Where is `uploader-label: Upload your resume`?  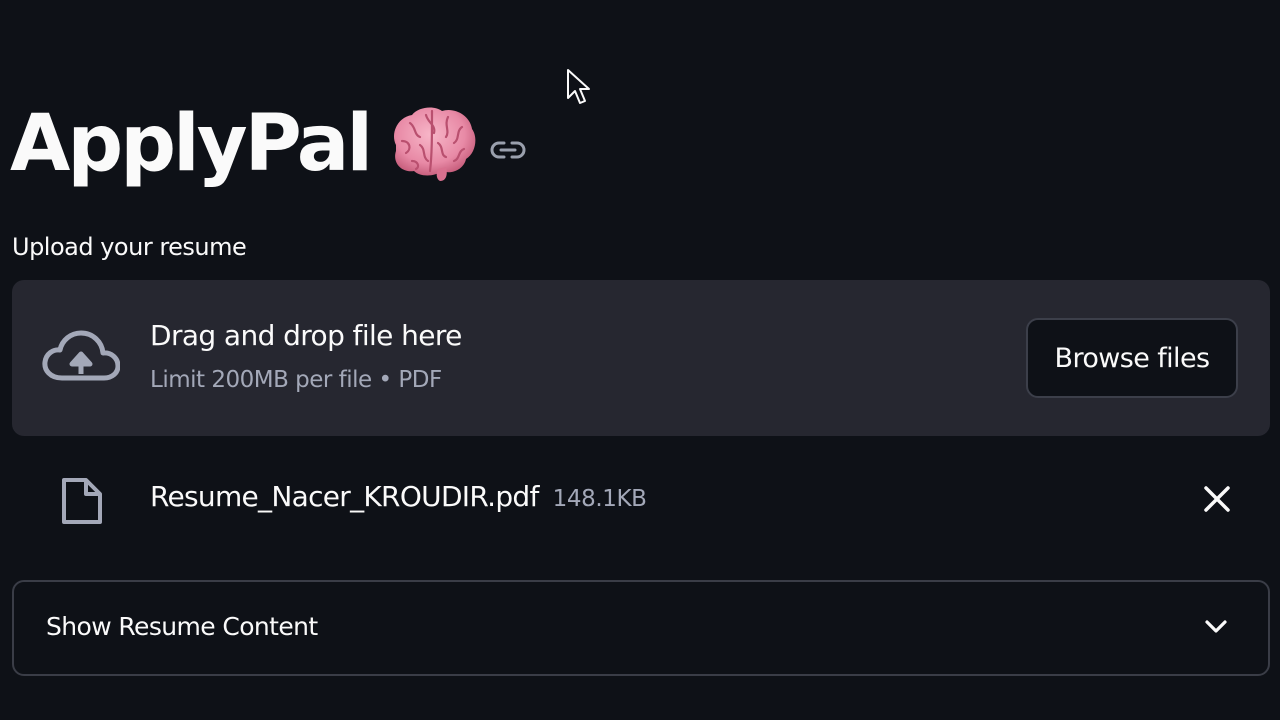
uploader-label: Upload your resume is located at coordinates (129, 247).